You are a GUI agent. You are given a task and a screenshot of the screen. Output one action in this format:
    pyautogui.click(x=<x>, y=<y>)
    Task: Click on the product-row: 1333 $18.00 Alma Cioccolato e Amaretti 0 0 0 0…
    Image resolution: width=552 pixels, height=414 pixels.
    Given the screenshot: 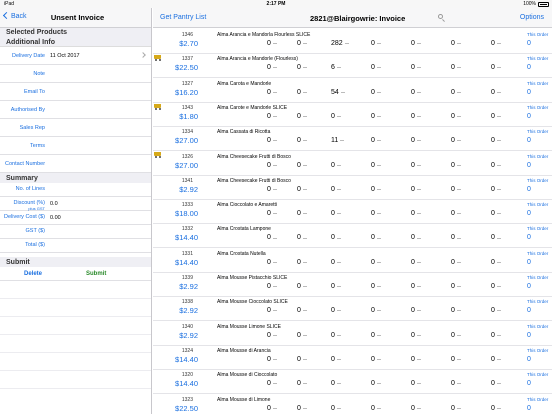 What is the action you would take?
    pyautogui.click(x=352, y=212)
    